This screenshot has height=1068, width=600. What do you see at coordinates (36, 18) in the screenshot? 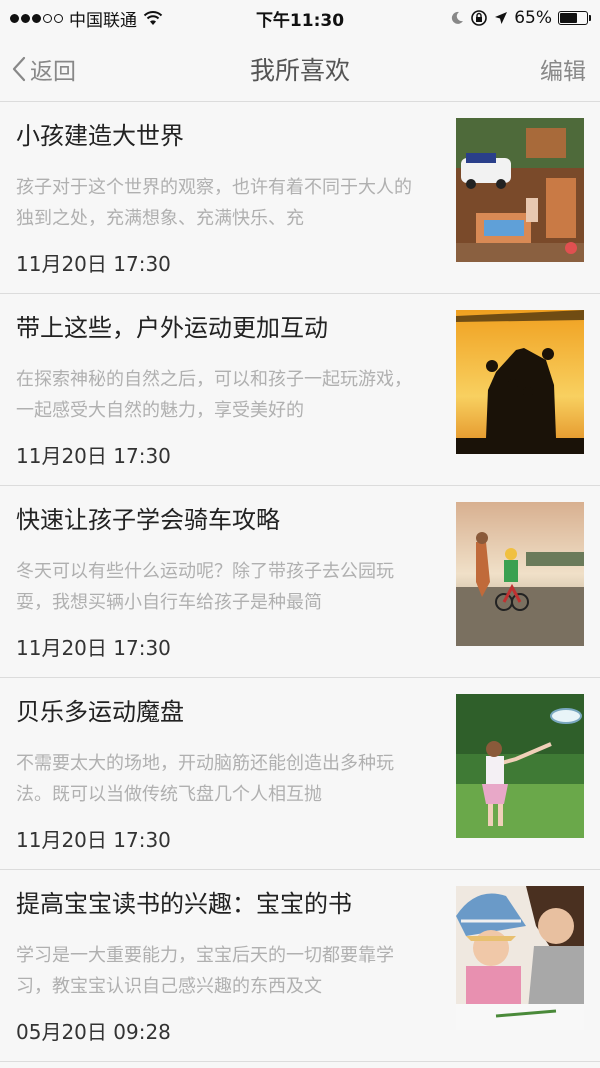
I see `signal-strength-icon` at bounding box center [36, 18].